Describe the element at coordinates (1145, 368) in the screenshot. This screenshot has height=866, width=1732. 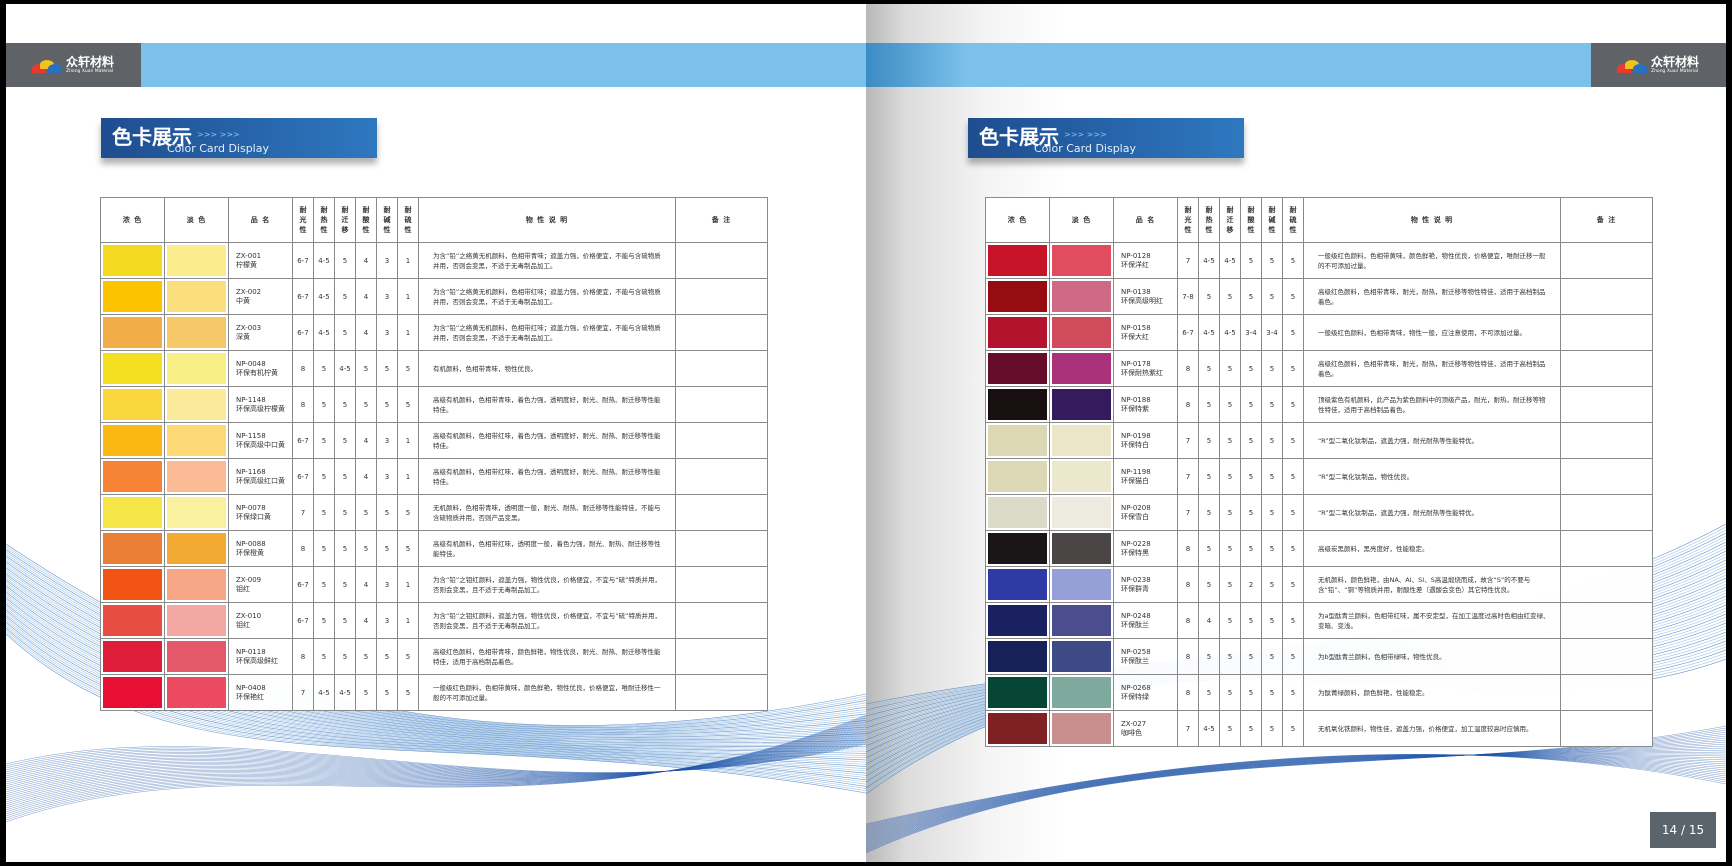
I see `product-name: NP-0178 环保耐热紫红` at that location.